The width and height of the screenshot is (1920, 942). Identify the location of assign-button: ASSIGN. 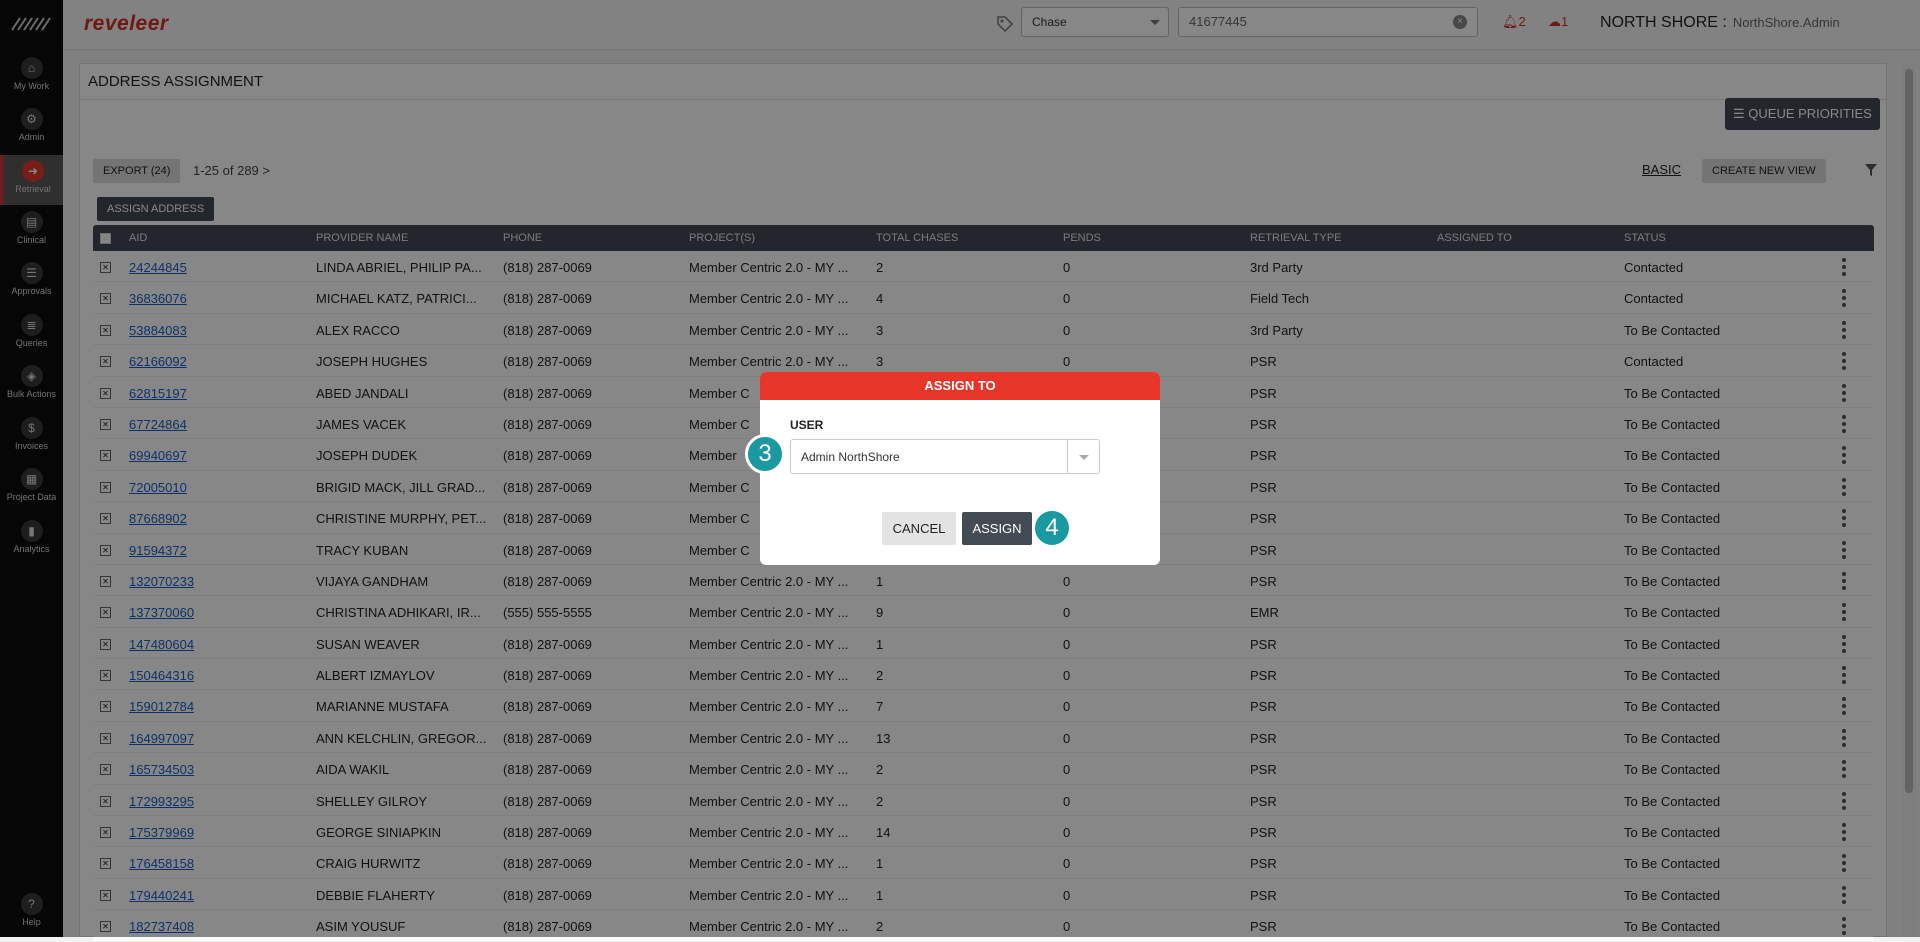
(997, 528).